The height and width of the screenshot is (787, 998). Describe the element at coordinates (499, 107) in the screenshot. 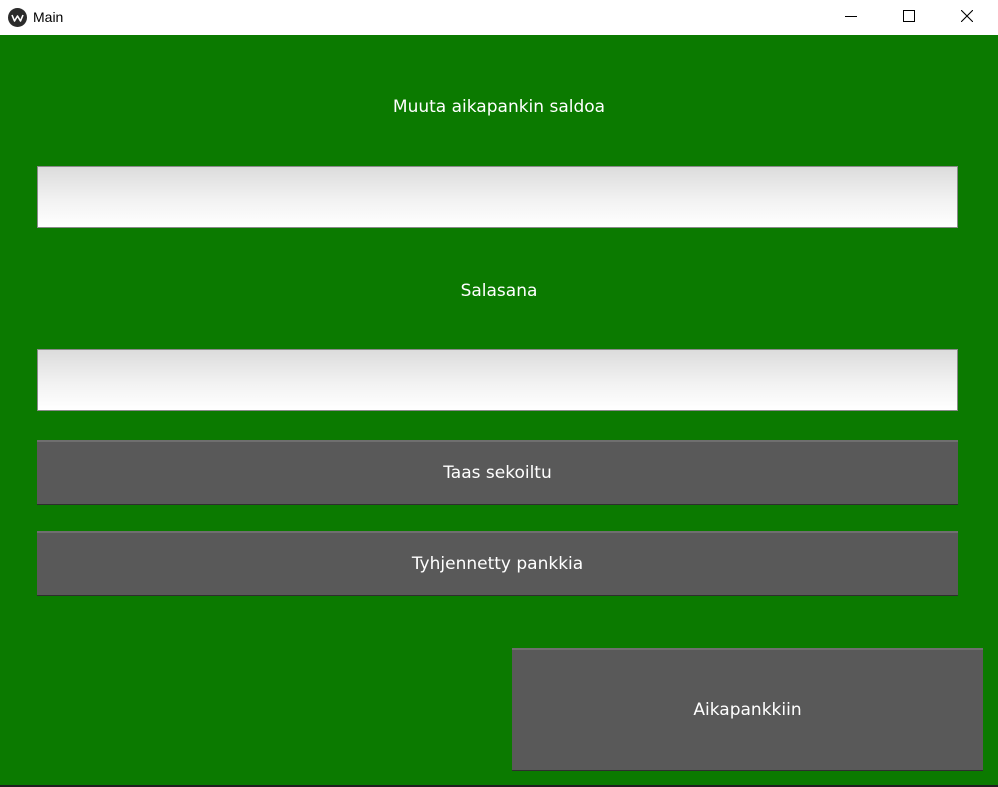

I see `balance-label: Muuta aikapankin saldoa` at that location.